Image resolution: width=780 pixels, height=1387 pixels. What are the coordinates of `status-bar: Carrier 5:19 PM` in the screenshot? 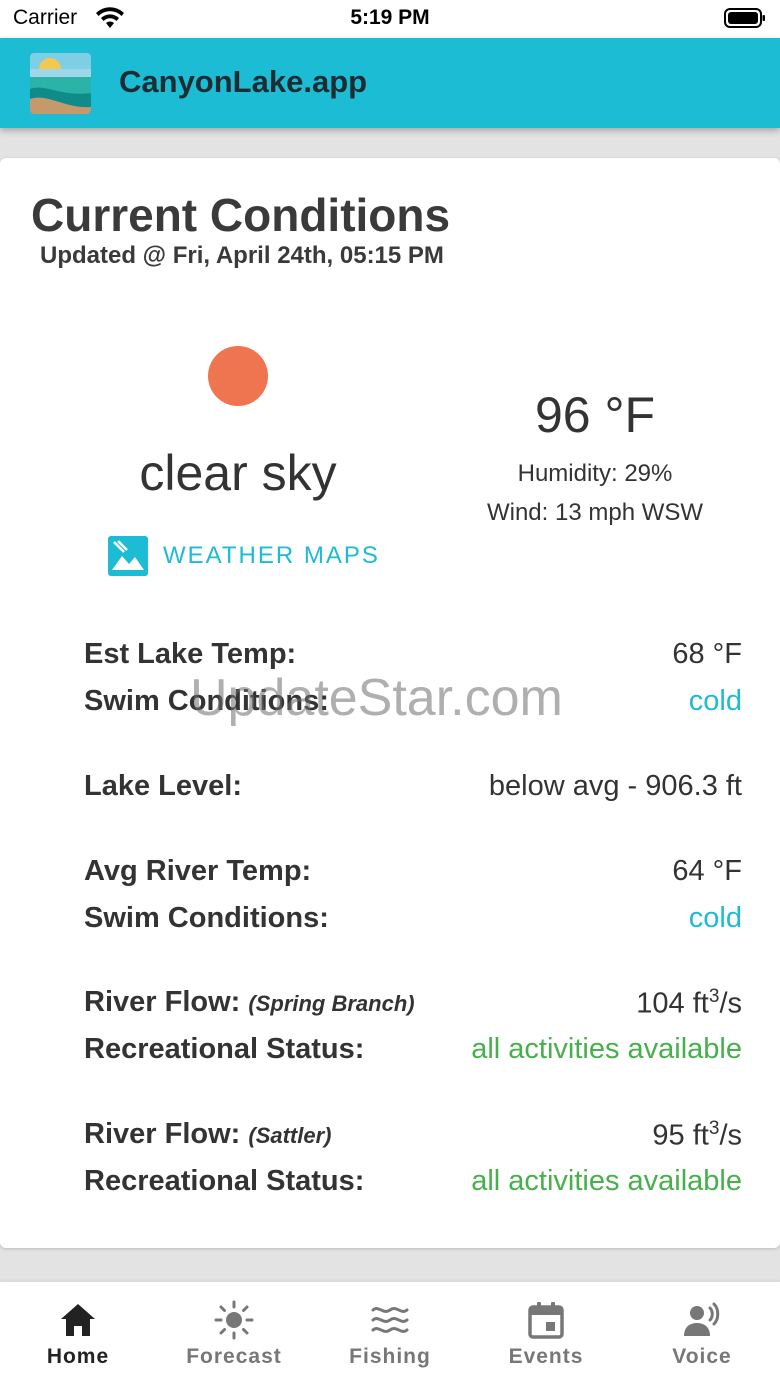 It's located at (390, 19).